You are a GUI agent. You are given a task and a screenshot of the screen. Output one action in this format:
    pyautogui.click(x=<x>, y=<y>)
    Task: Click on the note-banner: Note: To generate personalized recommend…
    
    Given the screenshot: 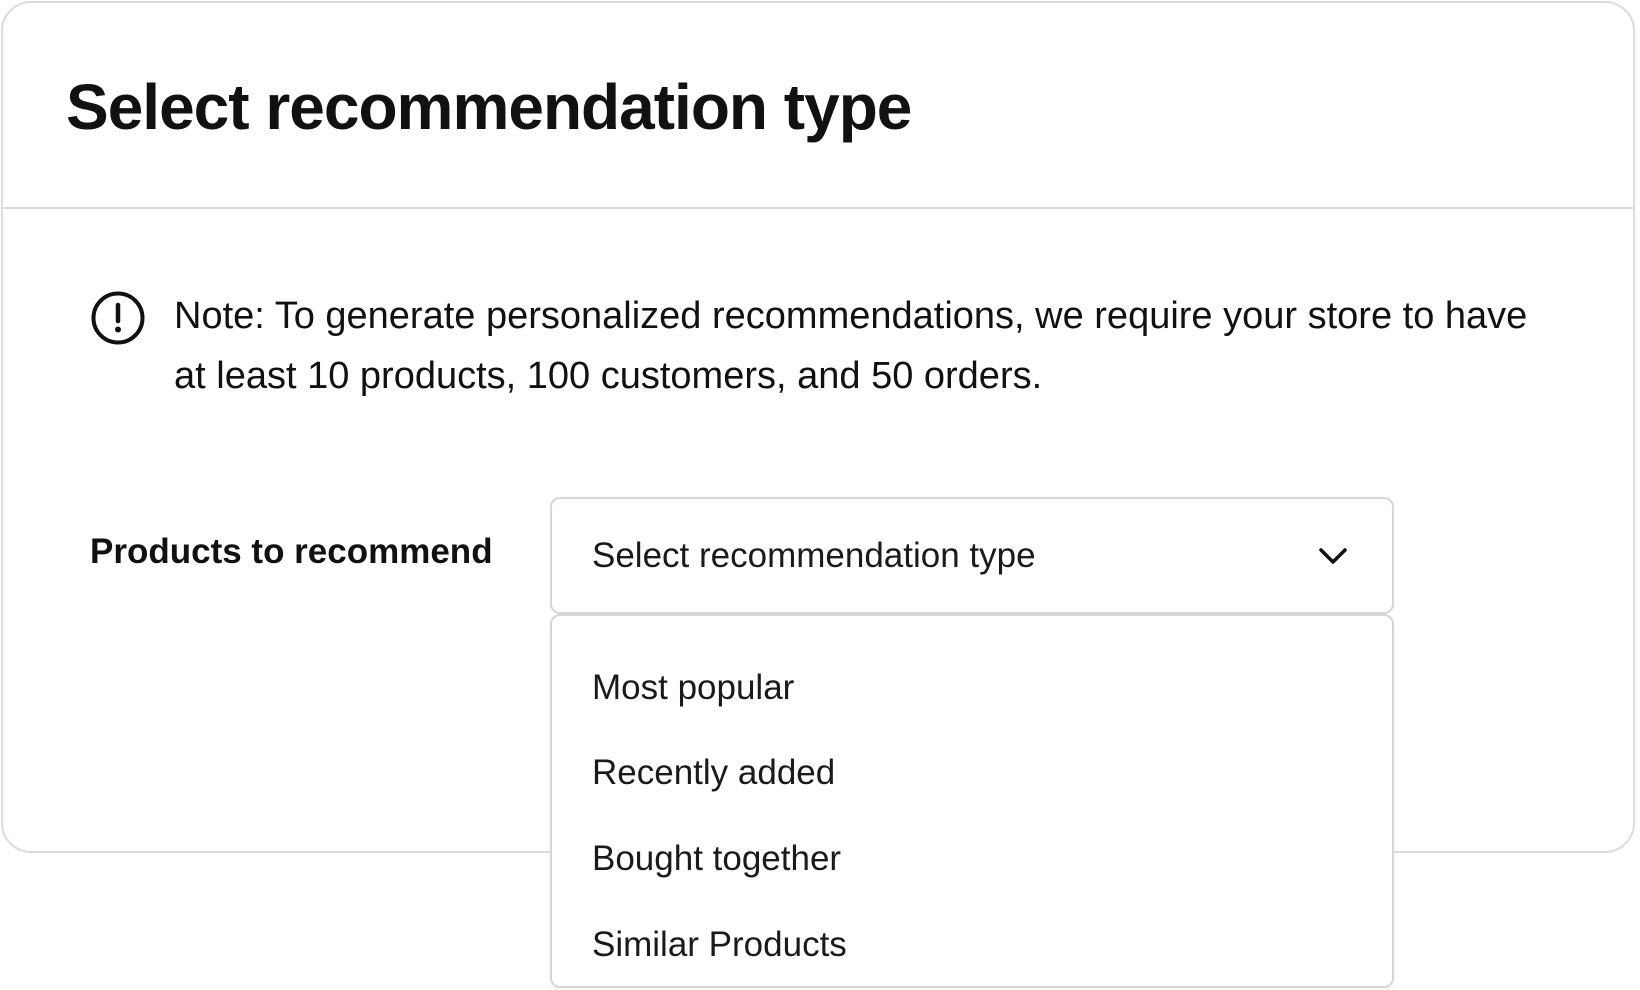 What is the action you would take?
    pyautogui.click(x=810, y=346)
    